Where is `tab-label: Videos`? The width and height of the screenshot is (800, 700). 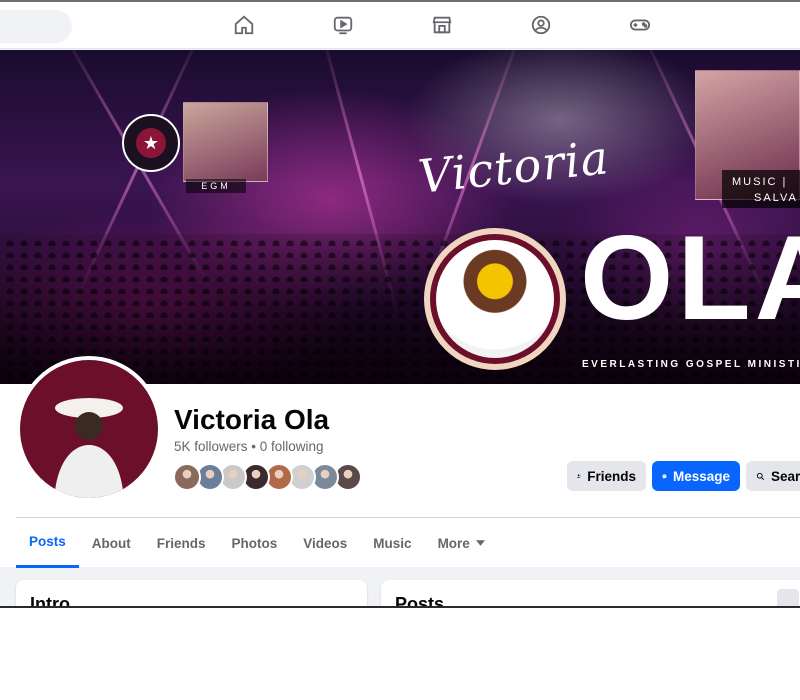 tab-label: Videos is located at coordinates (325, 543).